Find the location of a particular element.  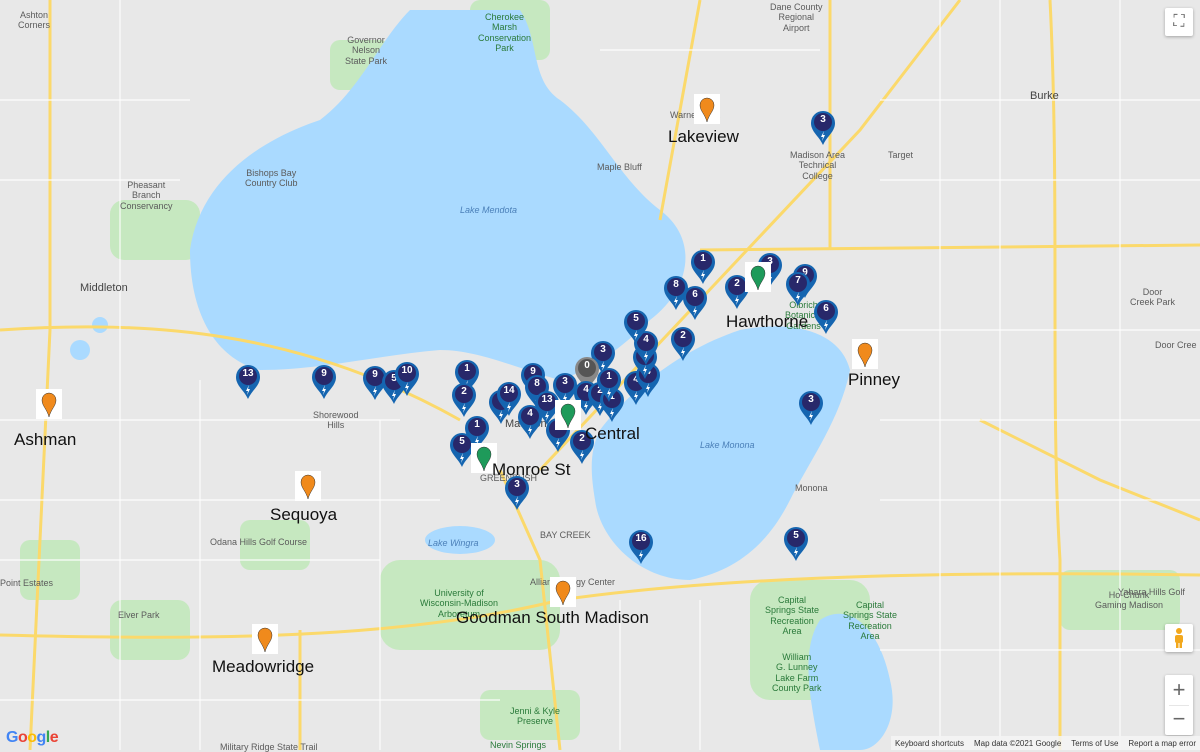

google-logo: Google is located at coordinates (32, 737).